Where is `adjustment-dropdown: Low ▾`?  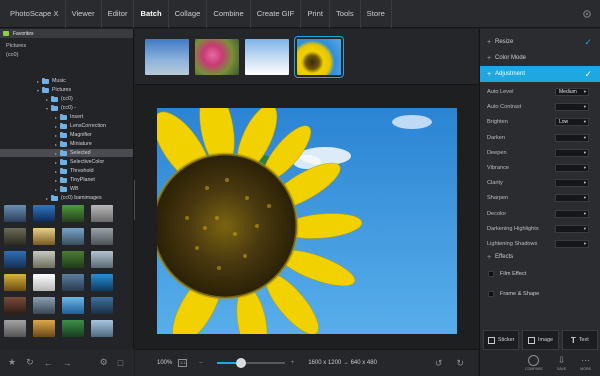 adjustment-dropdown: Low ▾ is located at coordinates (572, 122).